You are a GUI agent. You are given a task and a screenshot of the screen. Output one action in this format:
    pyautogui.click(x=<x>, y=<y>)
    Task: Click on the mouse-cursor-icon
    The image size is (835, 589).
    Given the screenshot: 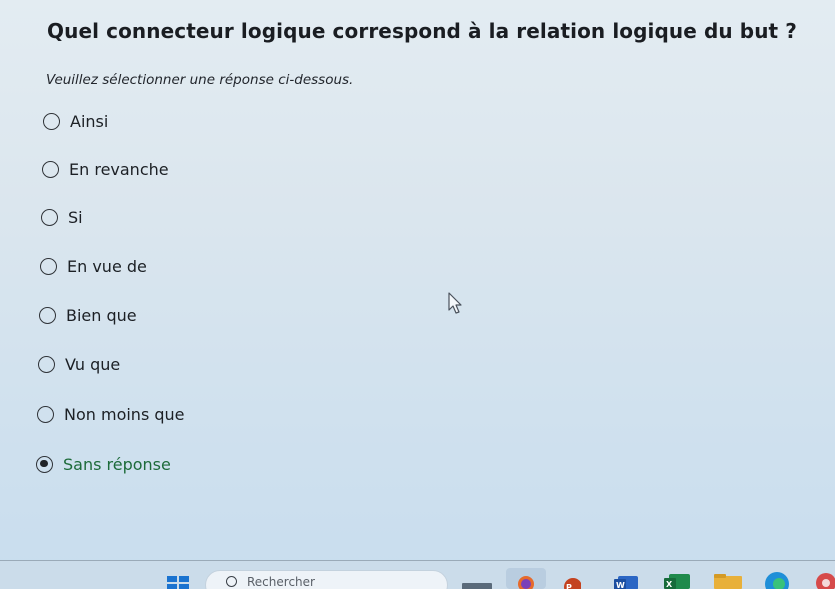 What is the action you would take?
    pyautogui.click(x=455, y=303)
    